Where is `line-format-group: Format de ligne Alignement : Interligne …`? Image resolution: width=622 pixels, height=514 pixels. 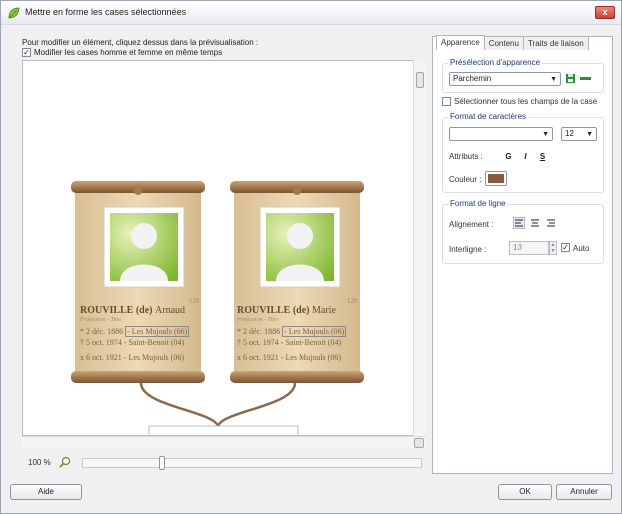
line-format-group: Format de ligne Alignement : Interligne … is located at coordinates (523, 231).